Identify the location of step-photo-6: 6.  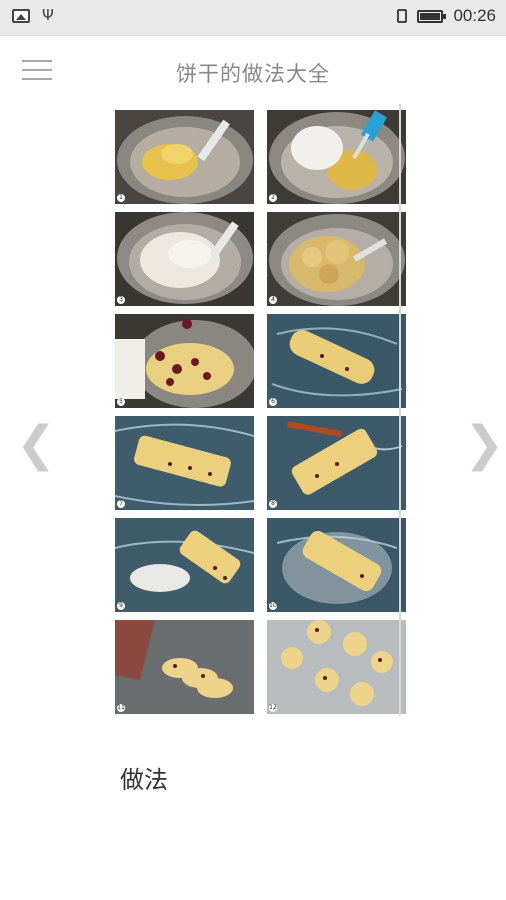
(336, 361).